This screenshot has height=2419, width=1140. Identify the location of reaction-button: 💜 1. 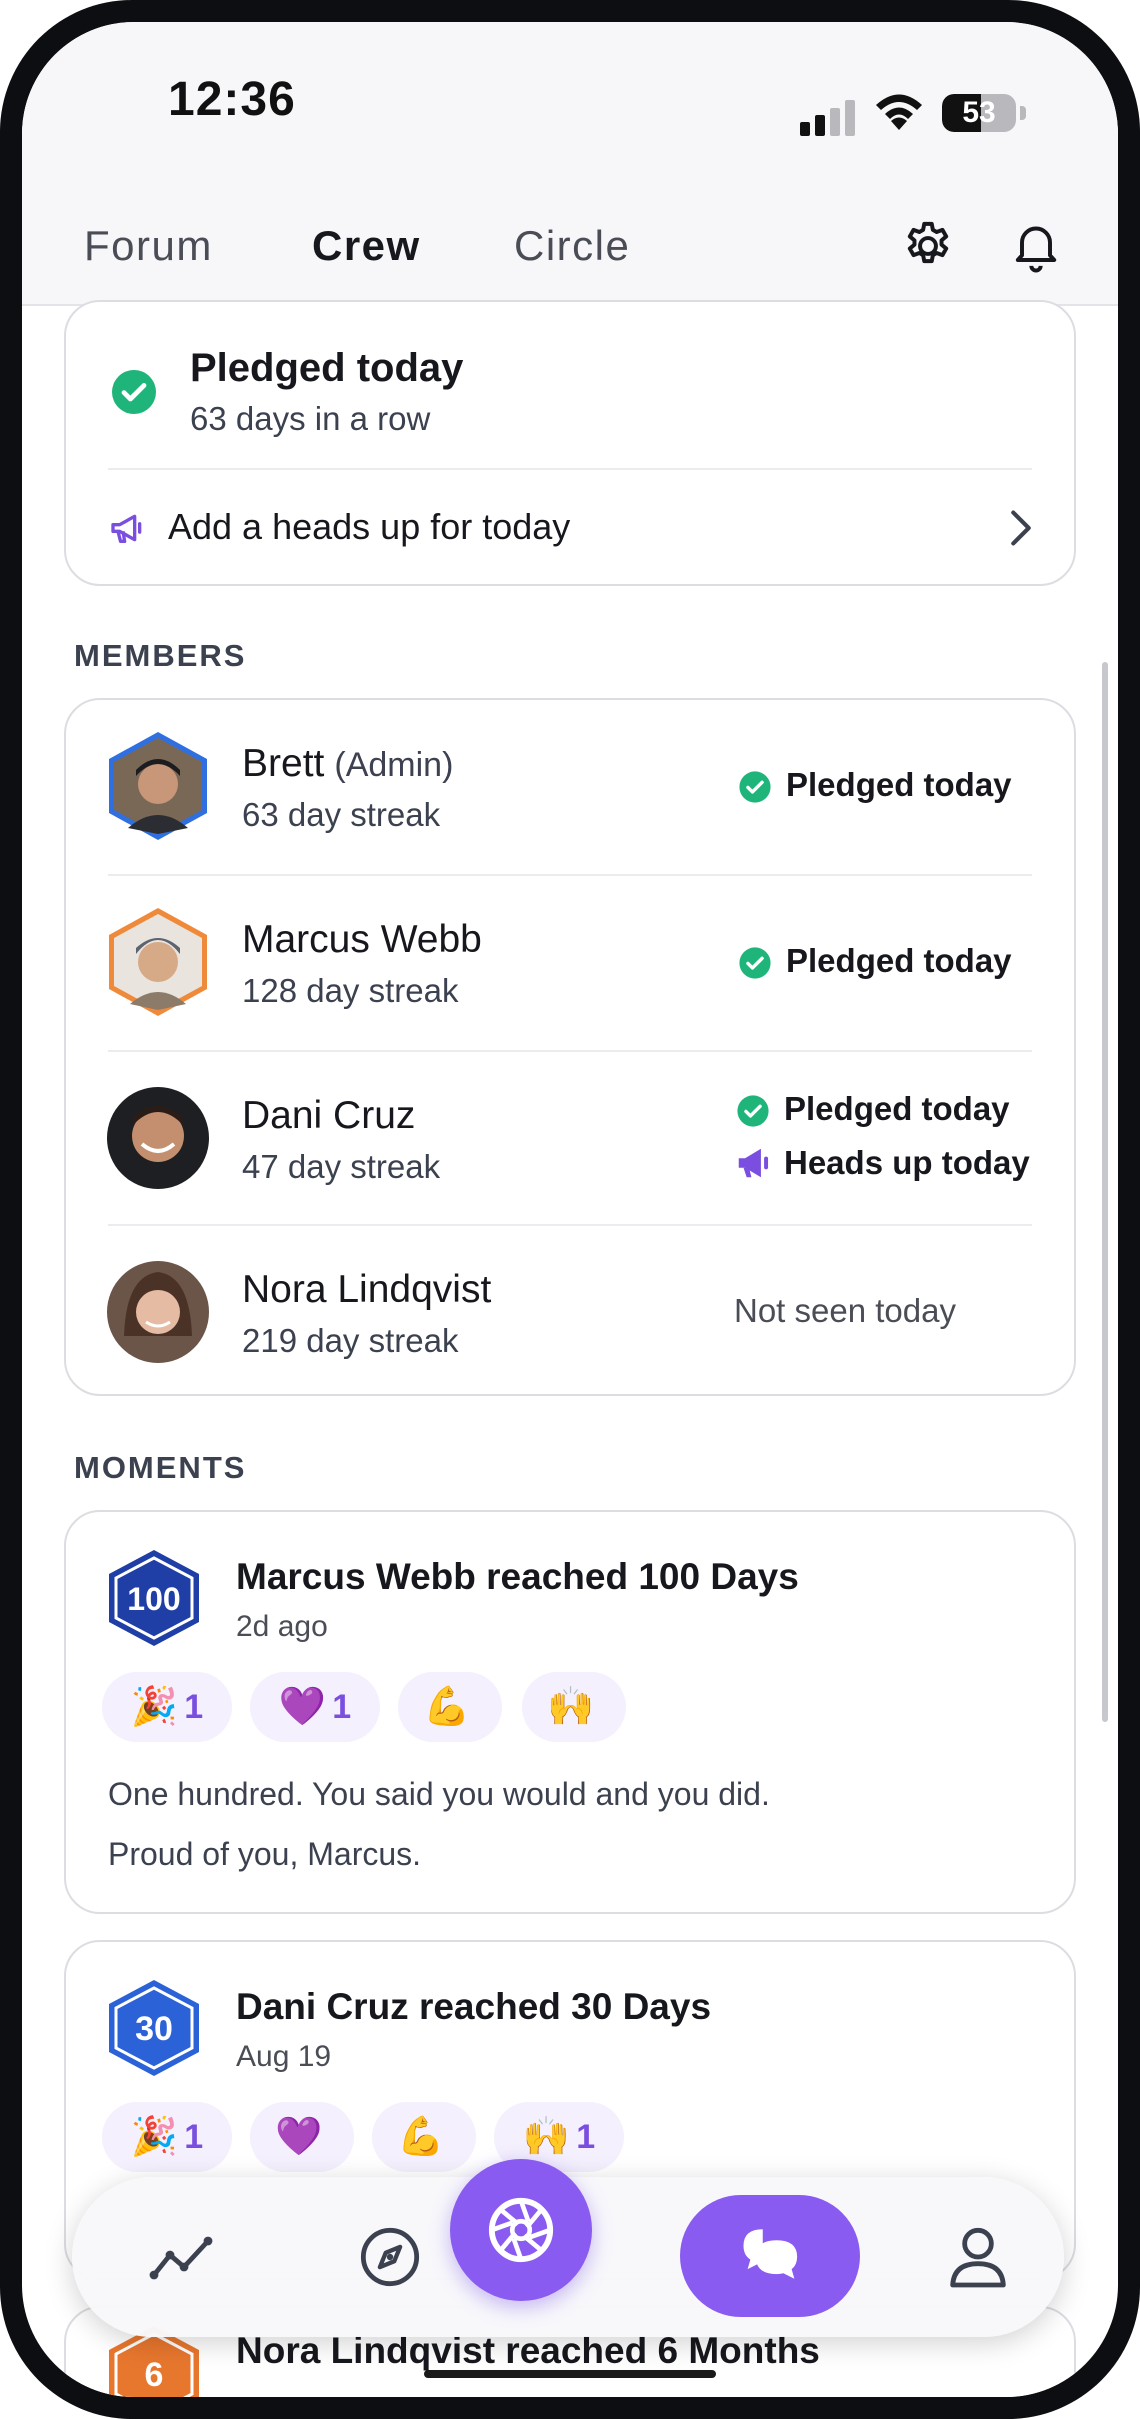
(315, 1707).